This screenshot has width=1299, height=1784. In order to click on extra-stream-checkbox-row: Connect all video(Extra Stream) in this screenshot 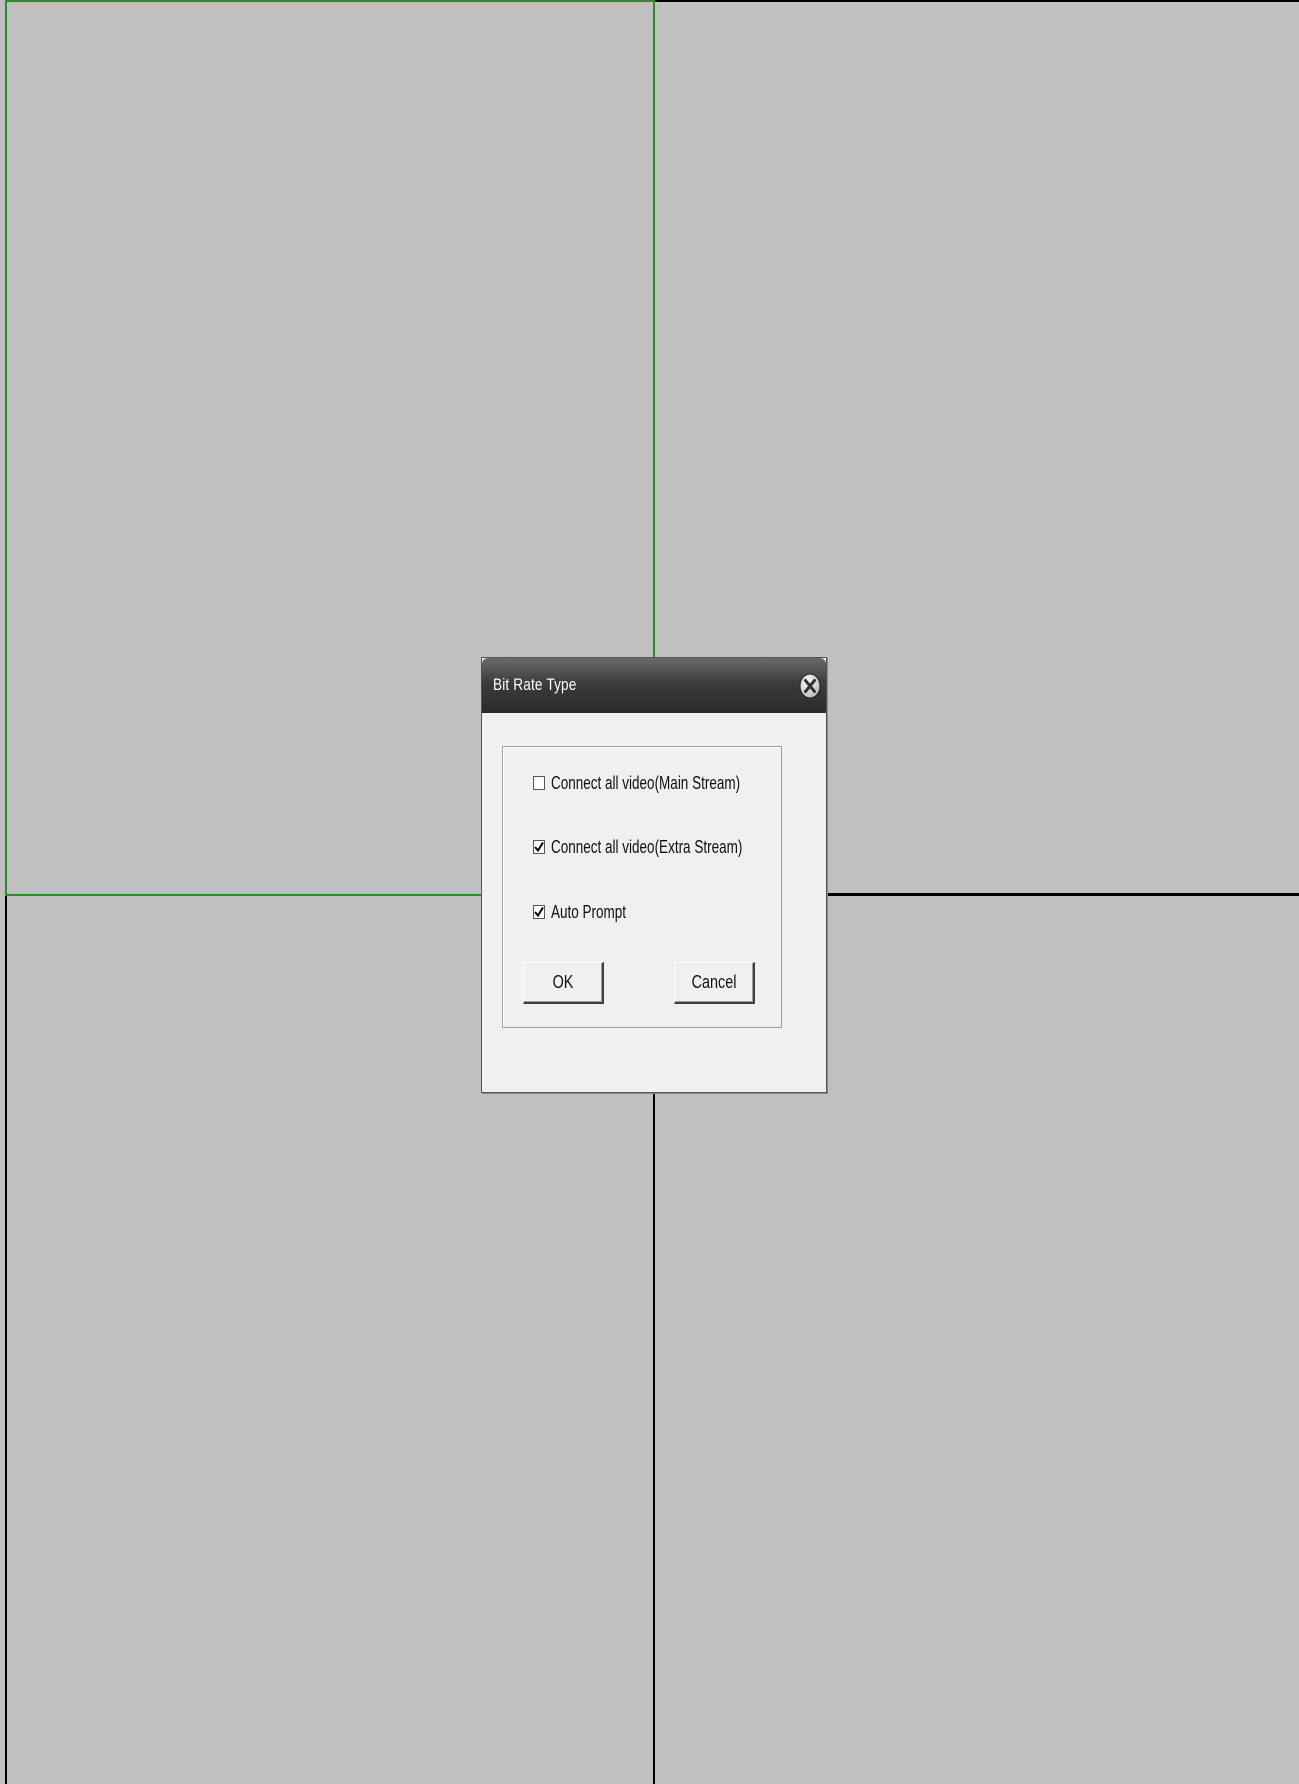, I will do `click(669, 847)`.